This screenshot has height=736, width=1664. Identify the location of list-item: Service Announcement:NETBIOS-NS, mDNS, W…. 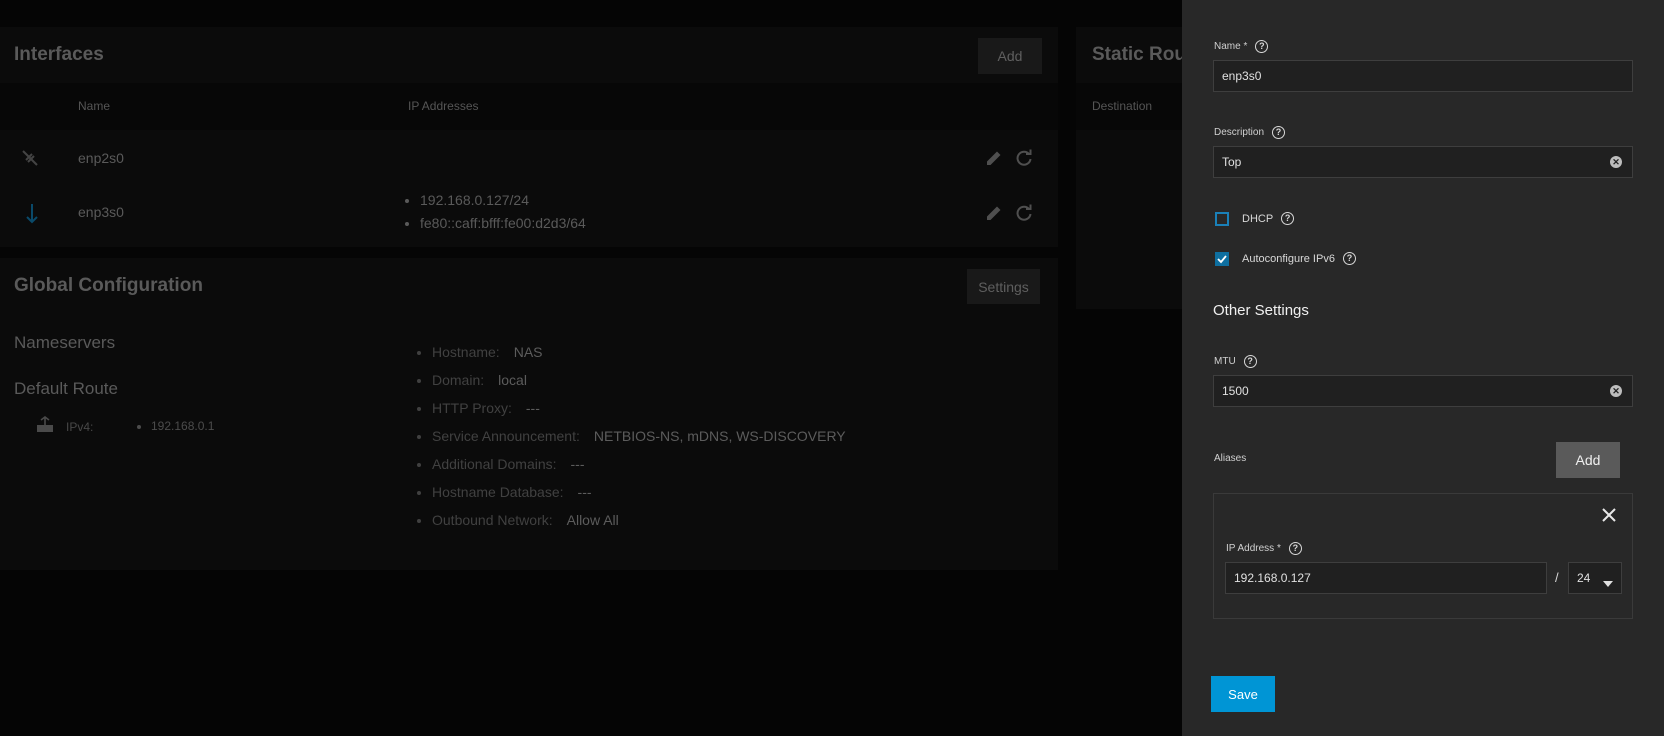
(639, 436).